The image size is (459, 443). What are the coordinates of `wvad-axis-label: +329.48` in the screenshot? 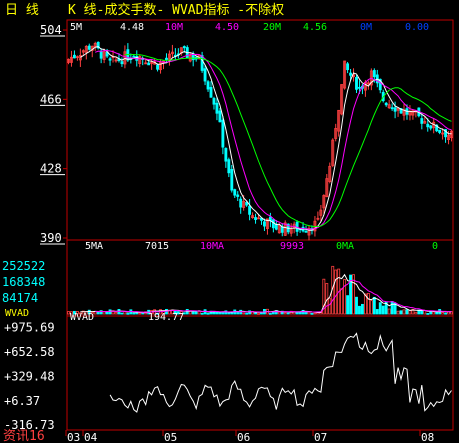 It's located at (29, 376).